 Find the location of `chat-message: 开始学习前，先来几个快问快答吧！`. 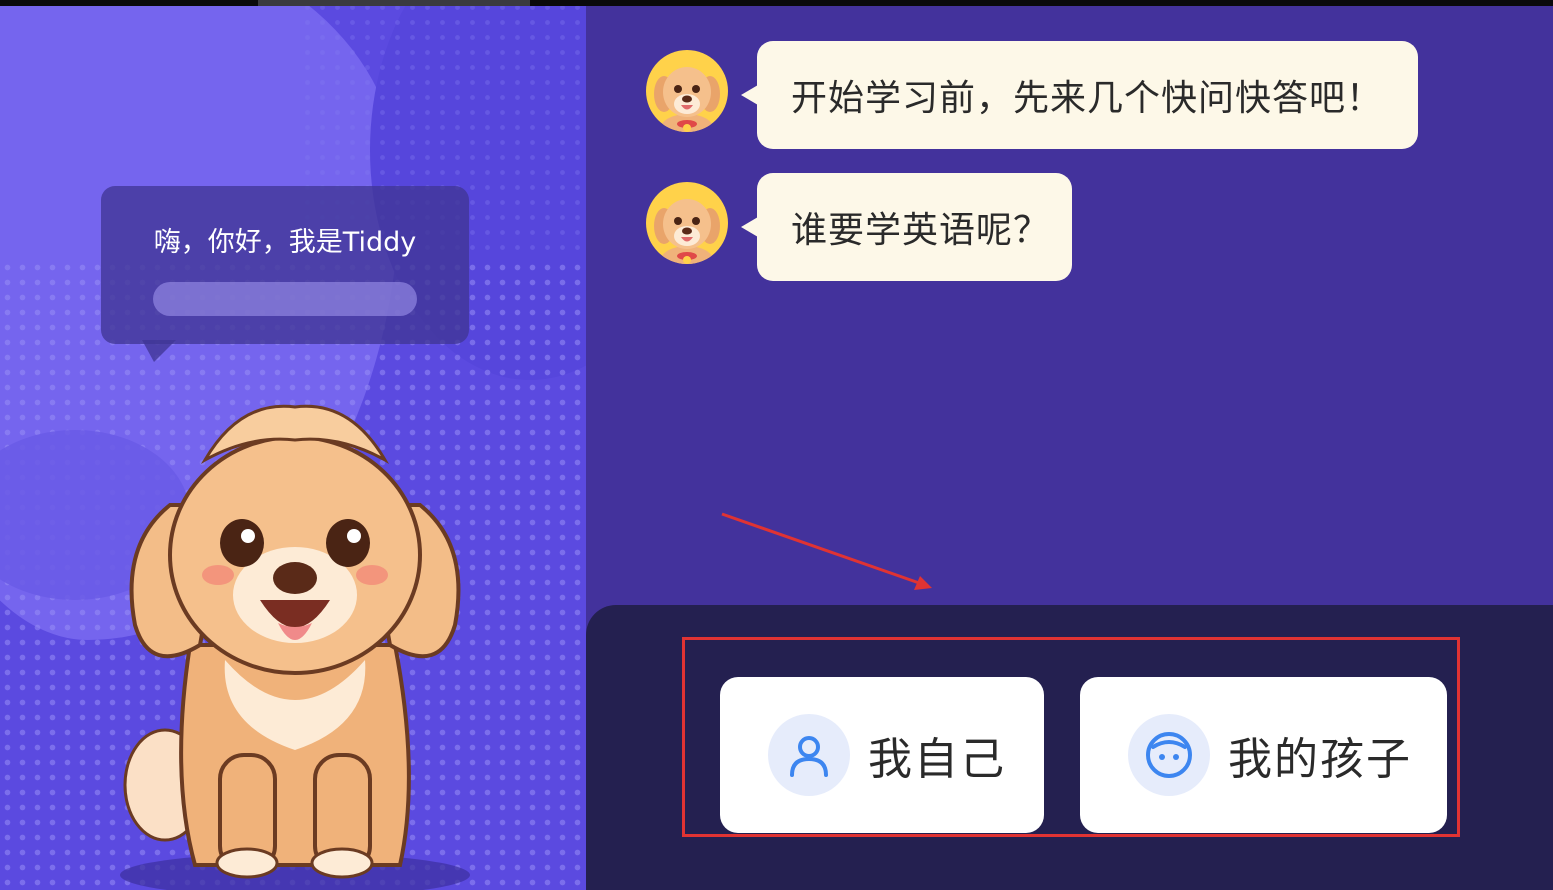

chat-message: 开始学习前，先来几个快问快答吧！ is located at coordinates (1079, 95).